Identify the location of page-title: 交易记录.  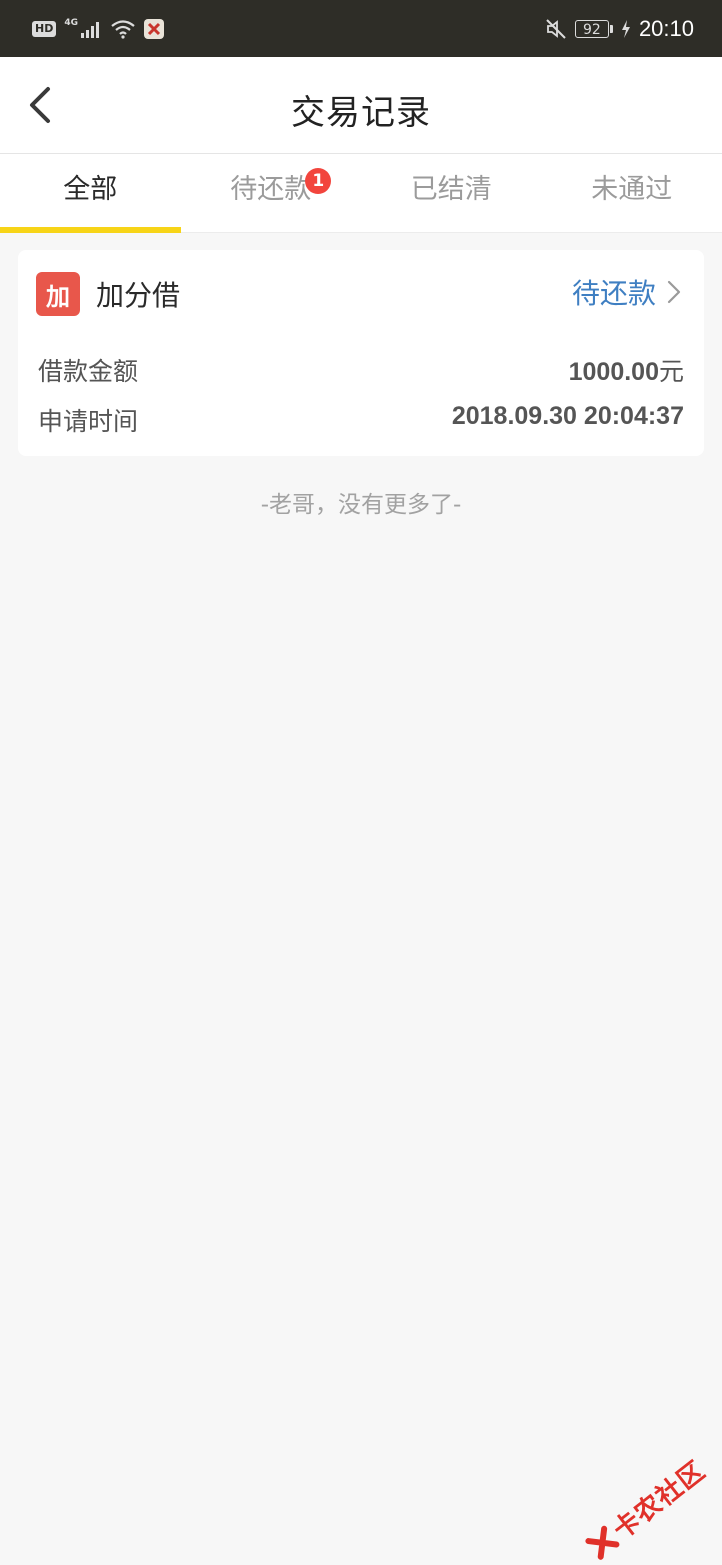
(361, 109).